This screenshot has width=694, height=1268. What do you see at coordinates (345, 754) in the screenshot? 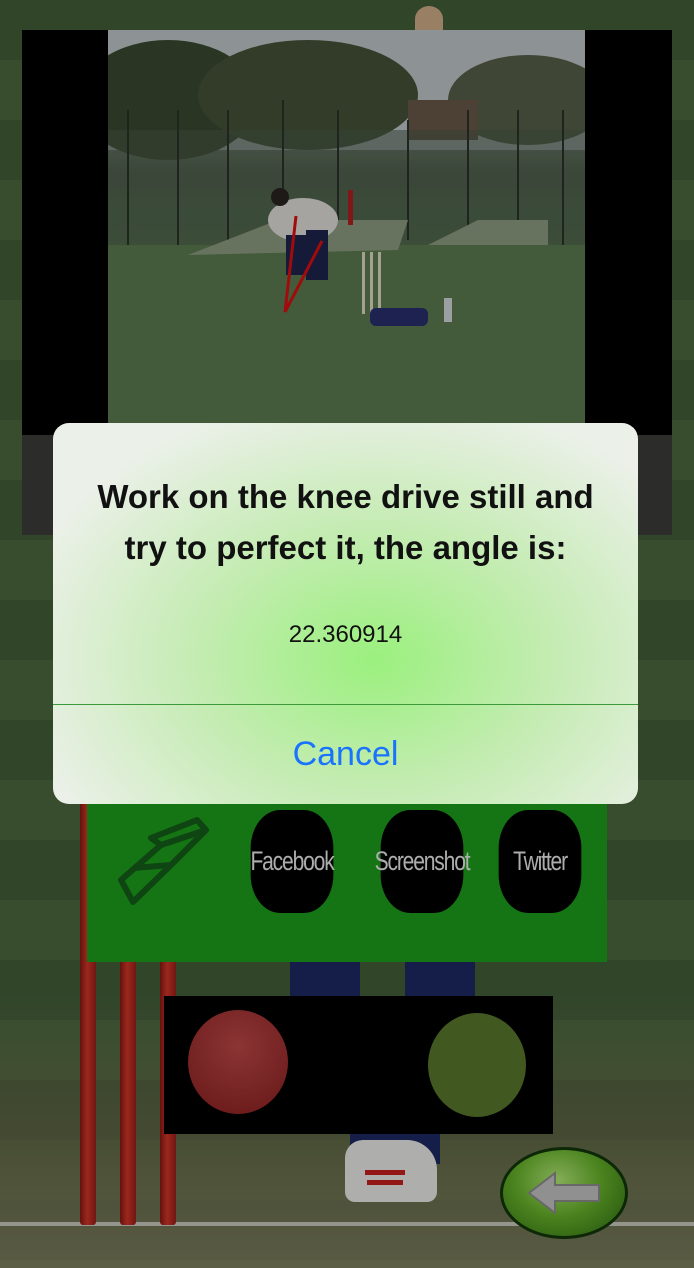
I see `cancel-button: Cancel` at bounding box center [345, 754].